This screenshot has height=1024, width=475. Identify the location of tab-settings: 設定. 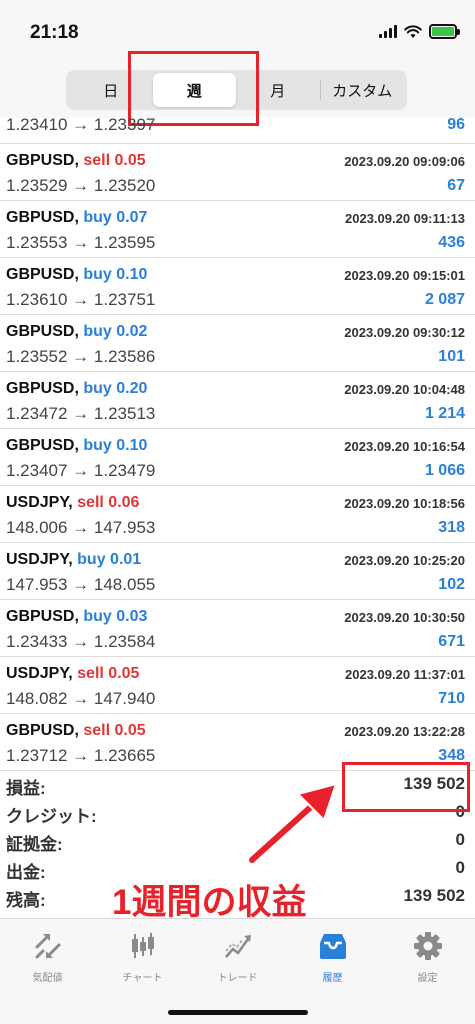
(427, 971).